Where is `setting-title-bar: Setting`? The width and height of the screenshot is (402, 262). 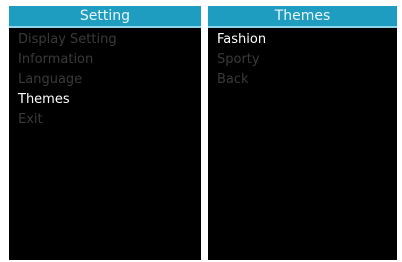 setting-title-bar: Setting is located at coordinates (105, 17).